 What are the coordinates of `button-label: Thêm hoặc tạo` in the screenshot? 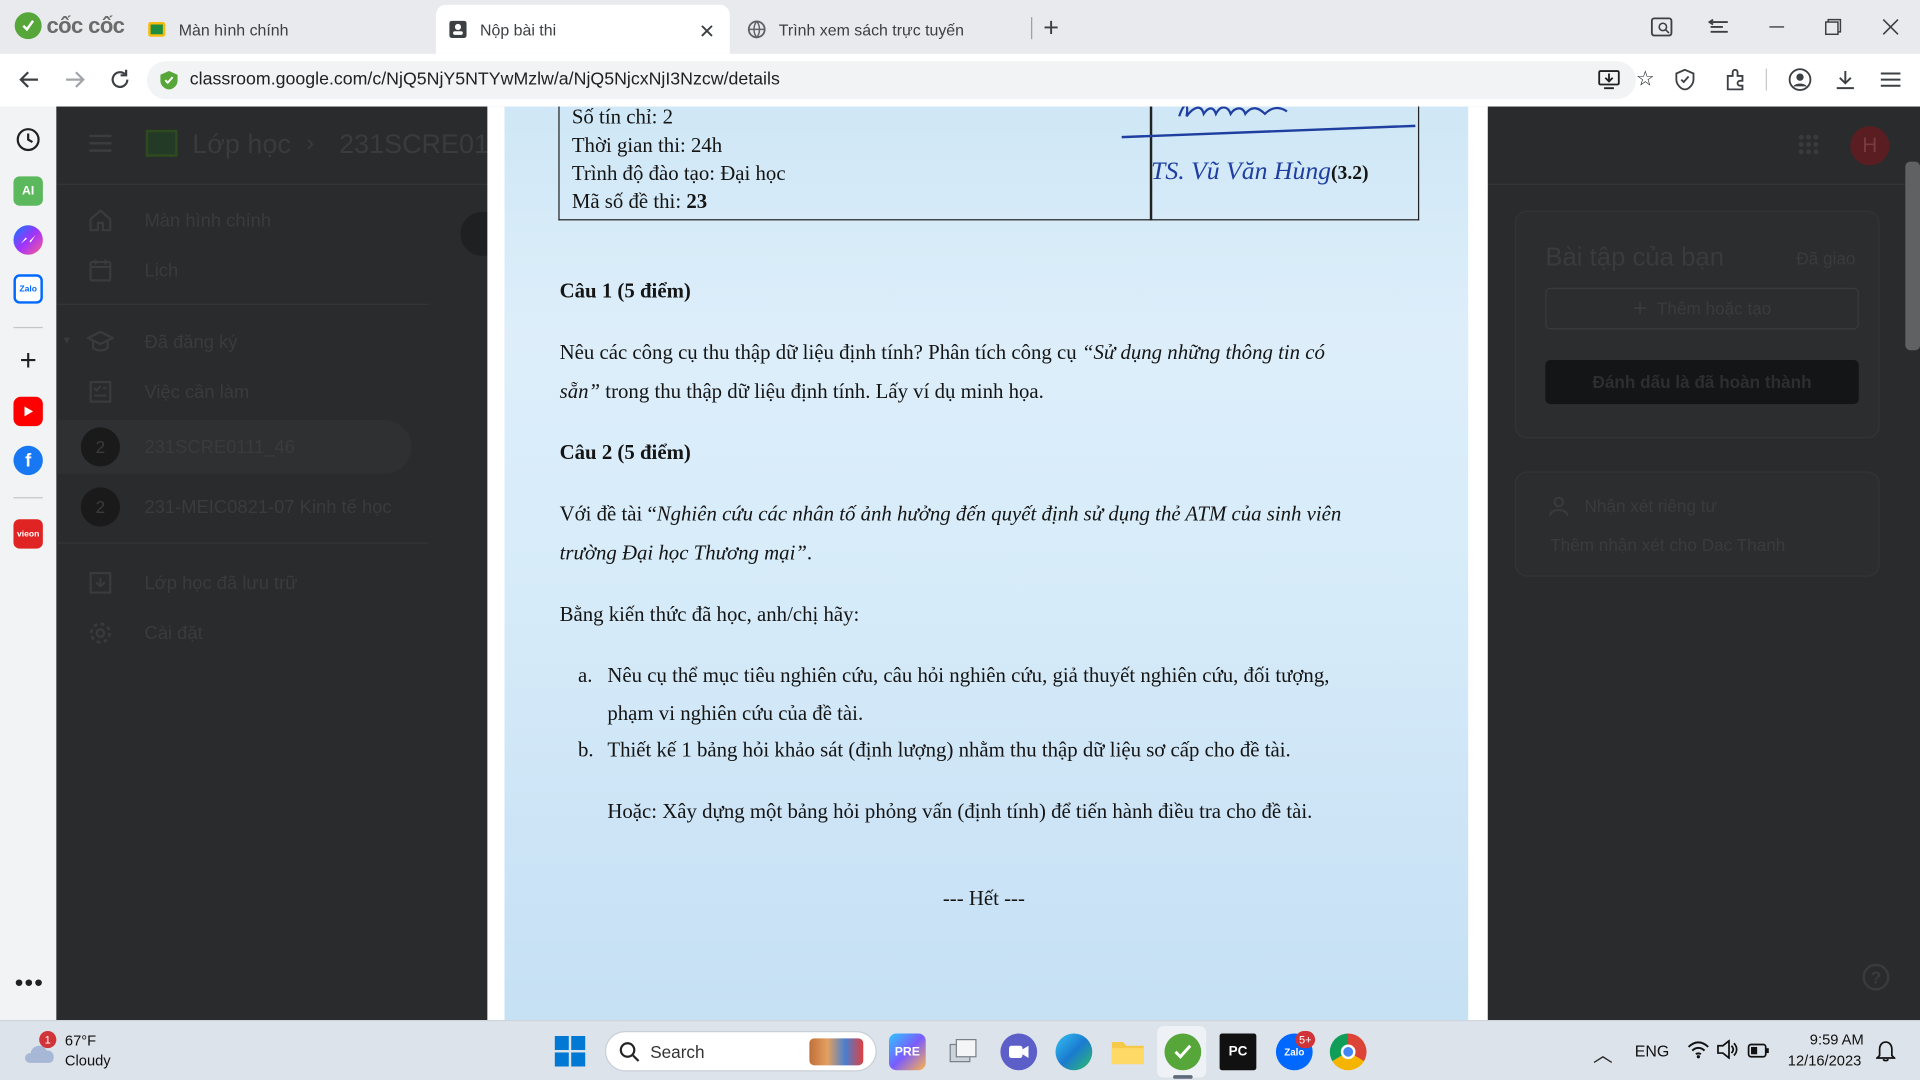 It's located at (1714, 308).